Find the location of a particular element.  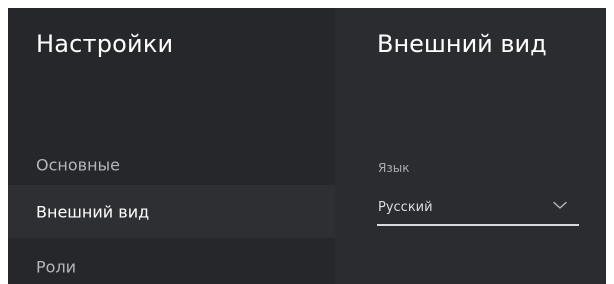

language-select: Русский is located at coordinates (478, 211).